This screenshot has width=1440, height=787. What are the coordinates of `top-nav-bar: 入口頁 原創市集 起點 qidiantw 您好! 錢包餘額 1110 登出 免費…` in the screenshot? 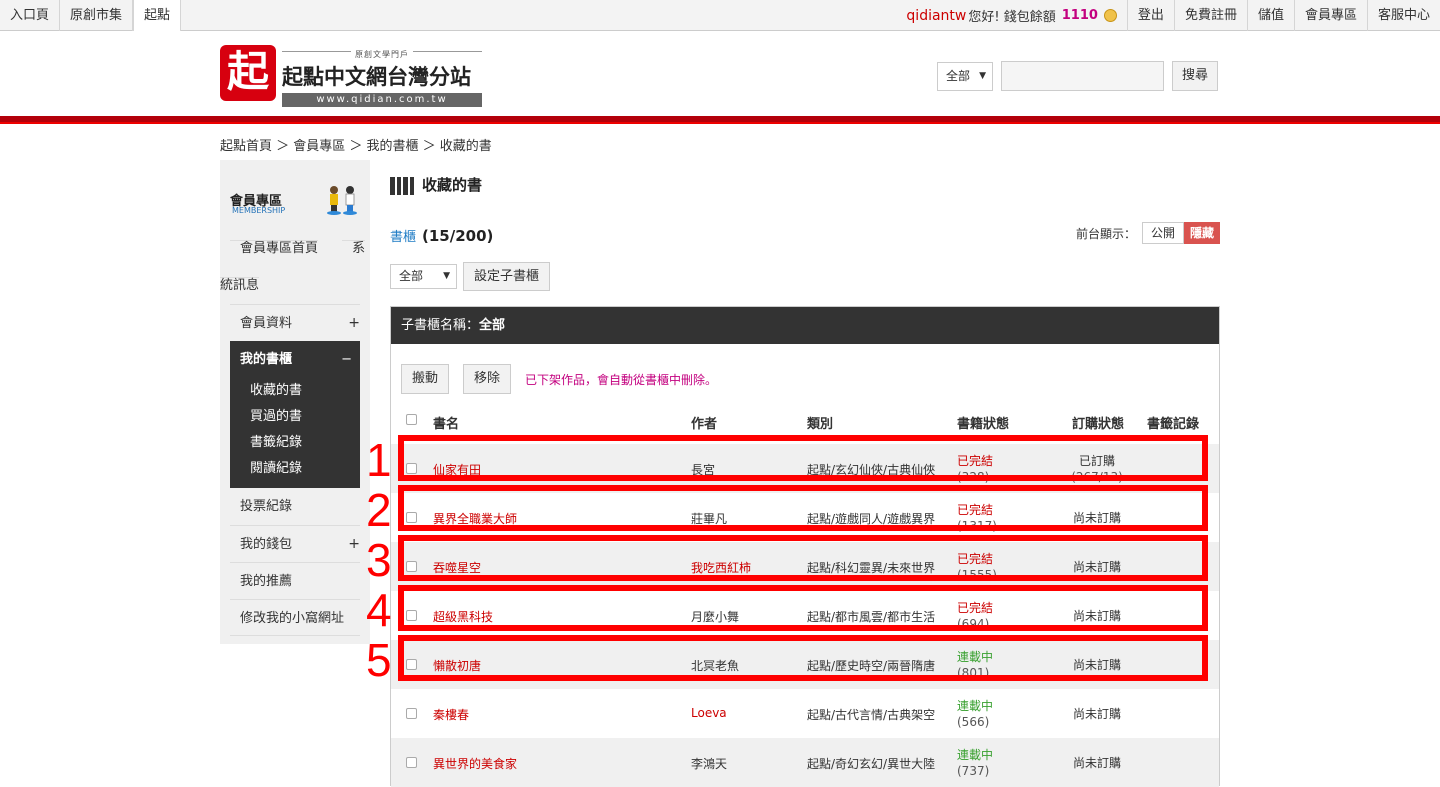 It's located at (720, 16).